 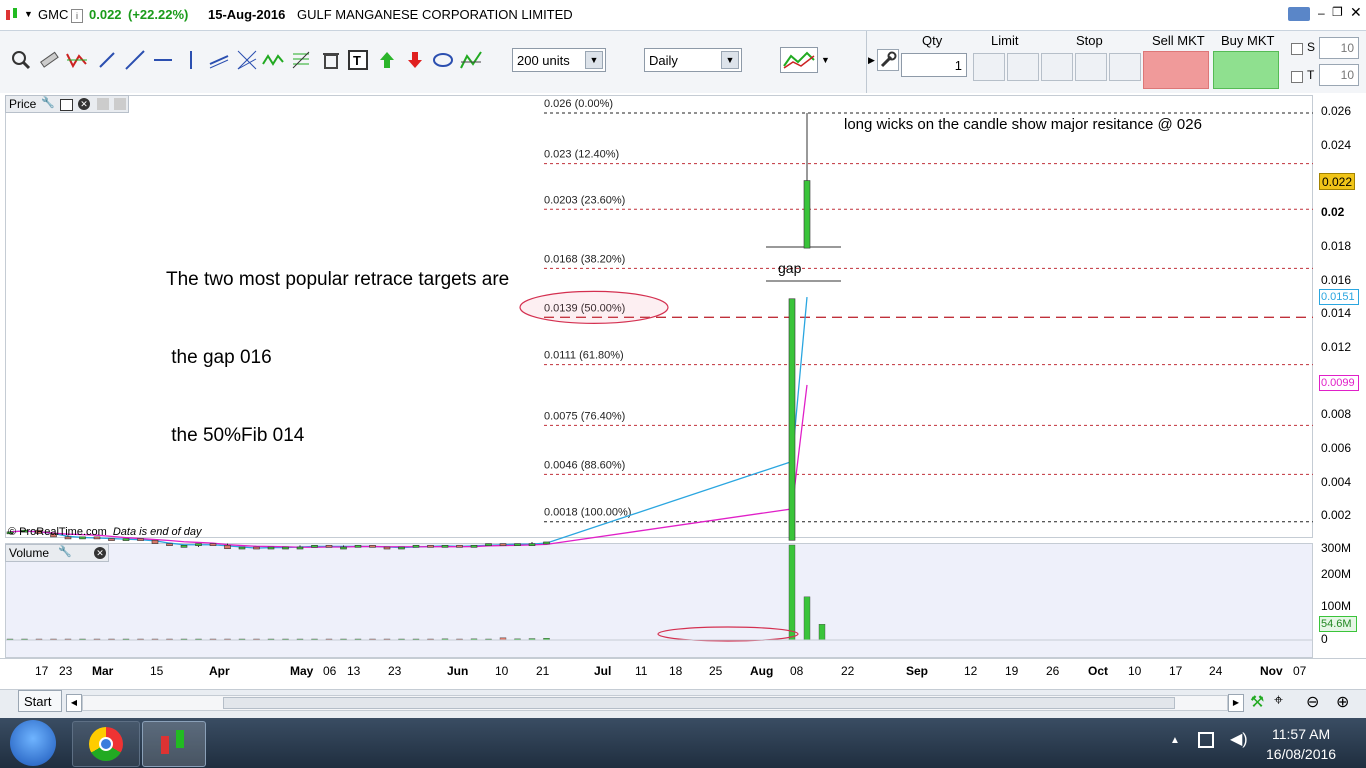 I want to click on annotation-line-3: the 50%Fib 014, so click(x=235, y=435).